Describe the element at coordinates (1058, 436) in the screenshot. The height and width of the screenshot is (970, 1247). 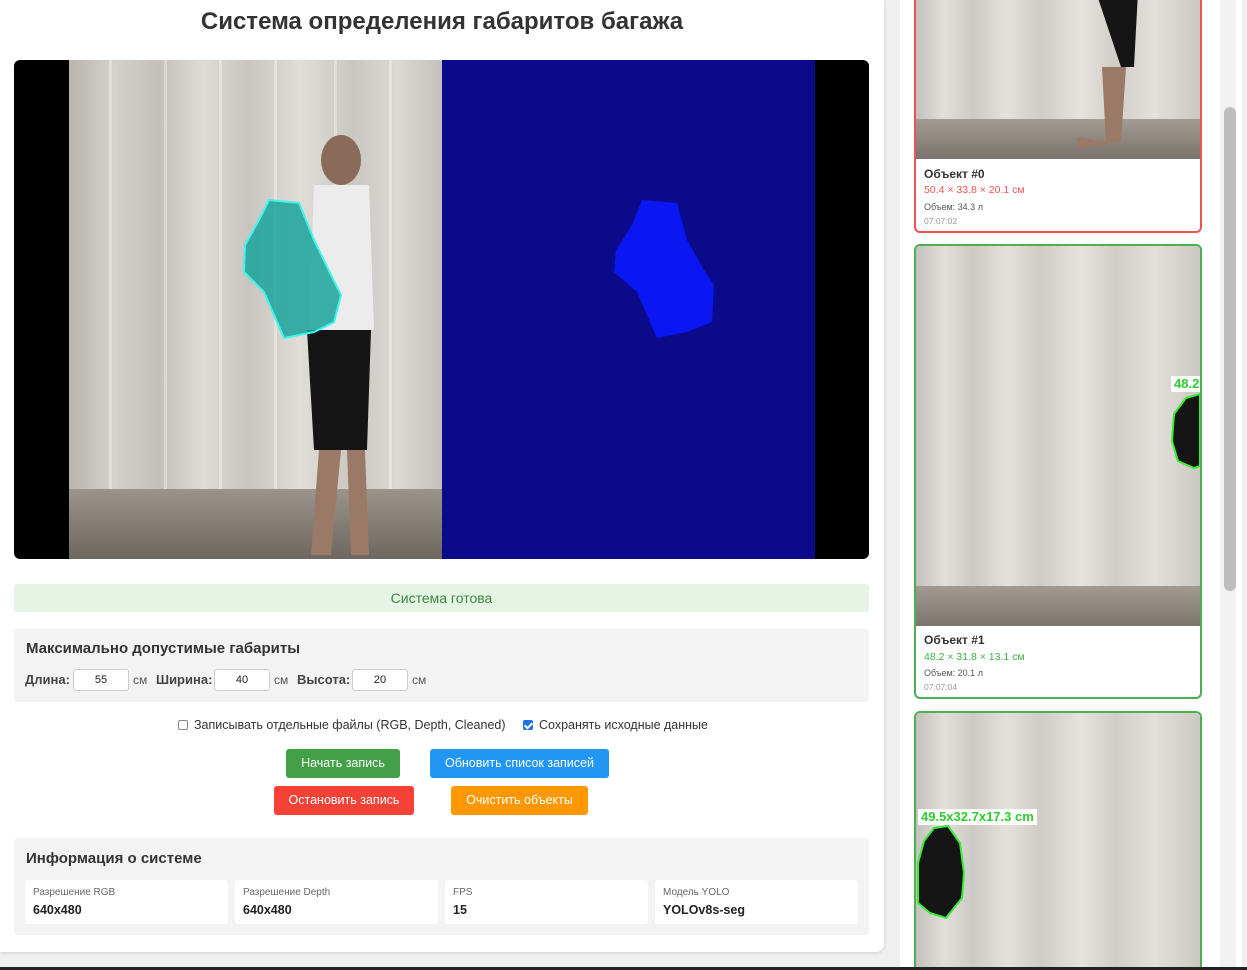
I see `object-thumbnail: 48.2` at that location.